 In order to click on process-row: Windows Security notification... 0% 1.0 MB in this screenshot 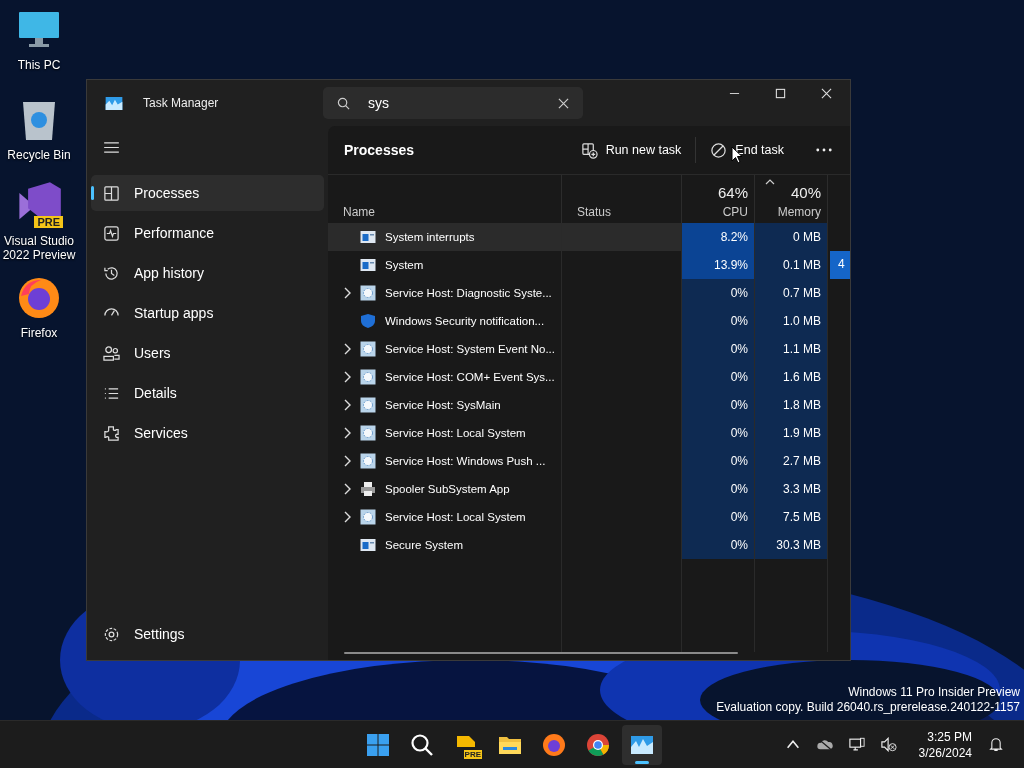, I will do `click(589, 321)`.